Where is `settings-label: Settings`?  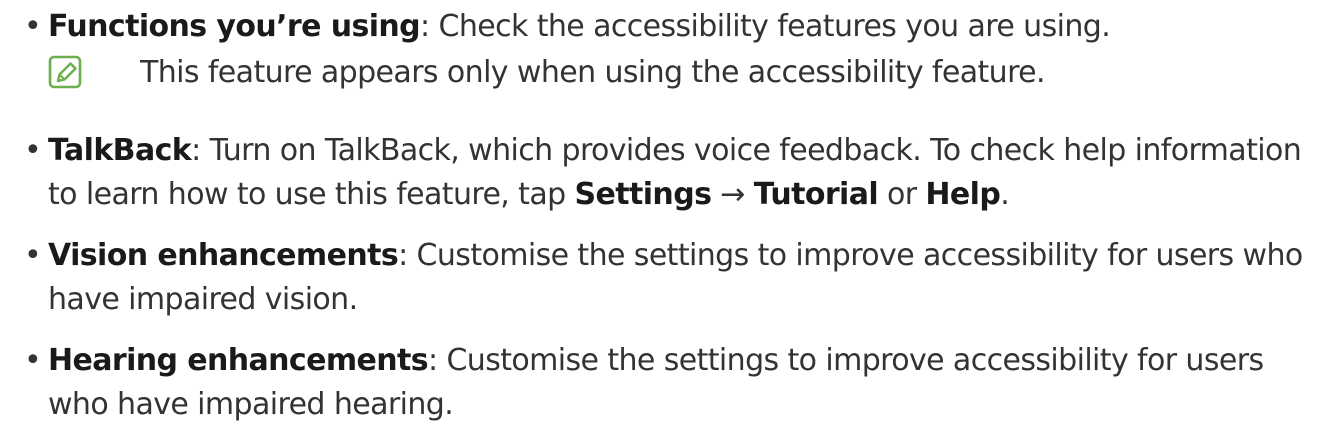 settings-label: Settings is located at coordinates (643, 194).